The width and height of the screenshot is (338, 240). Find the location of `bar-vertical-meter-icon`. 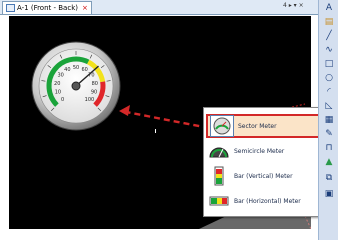

bar-vertical-meter-icon is located at coordinates (219, 176).